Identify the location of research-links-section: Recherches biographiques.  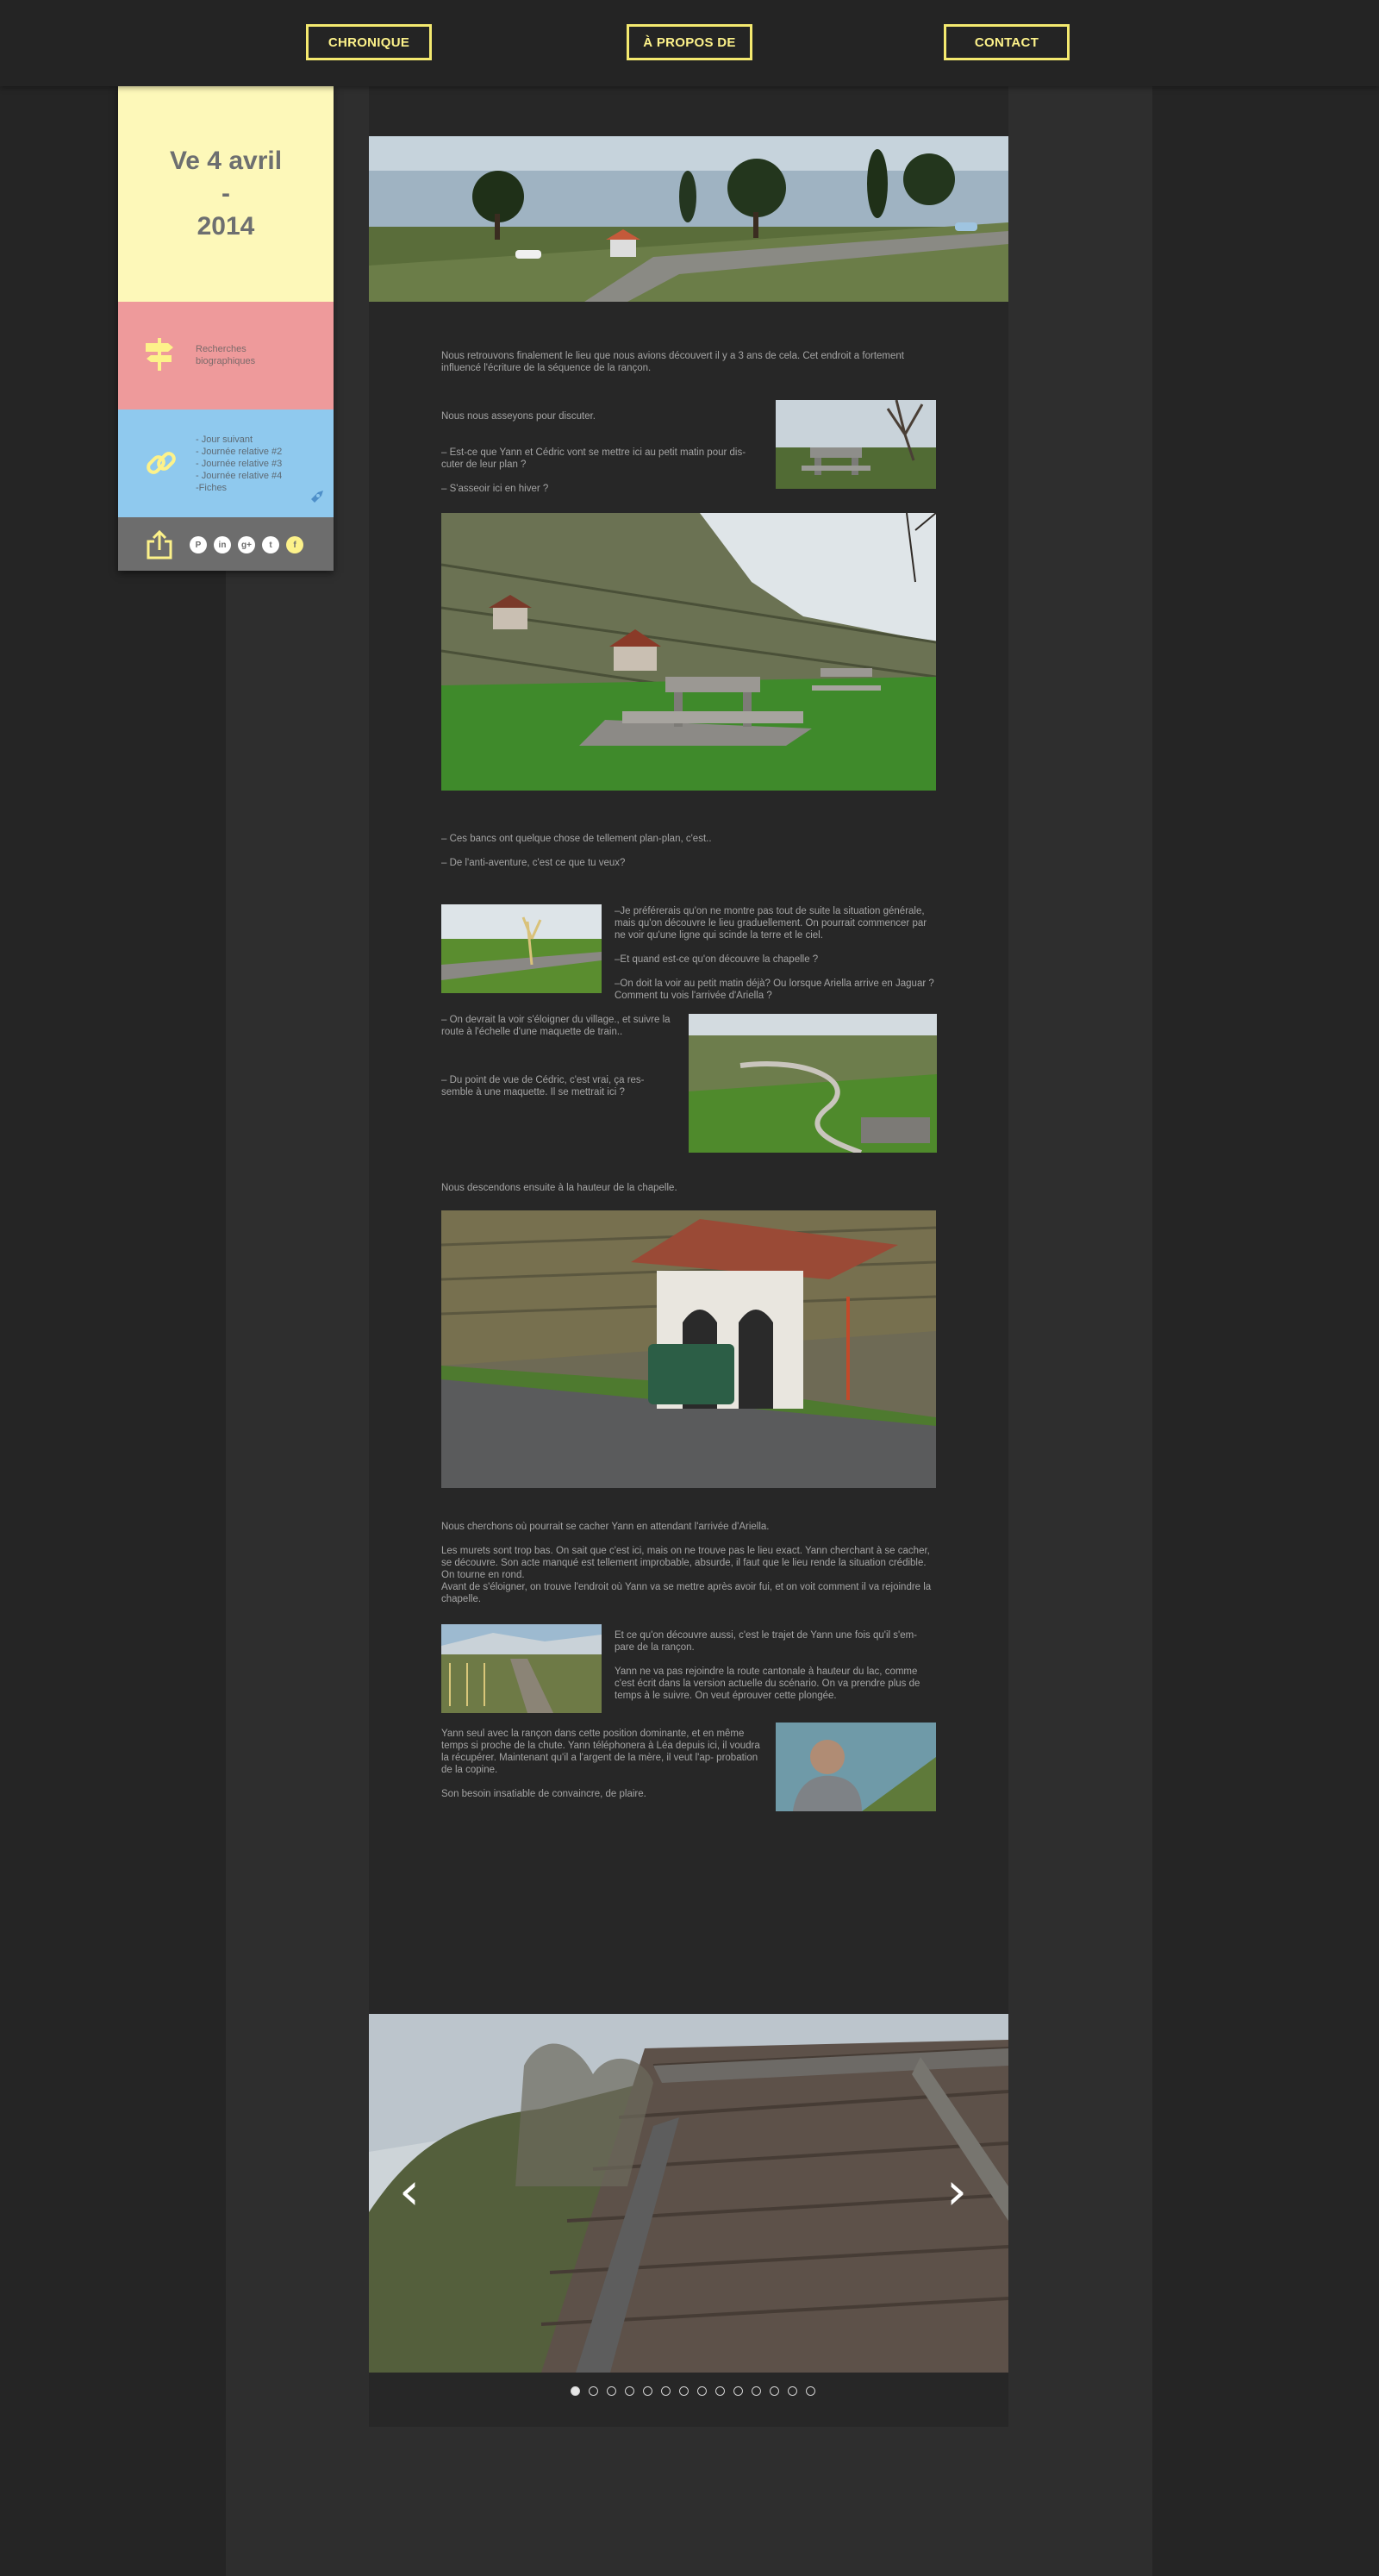
(226, 356).